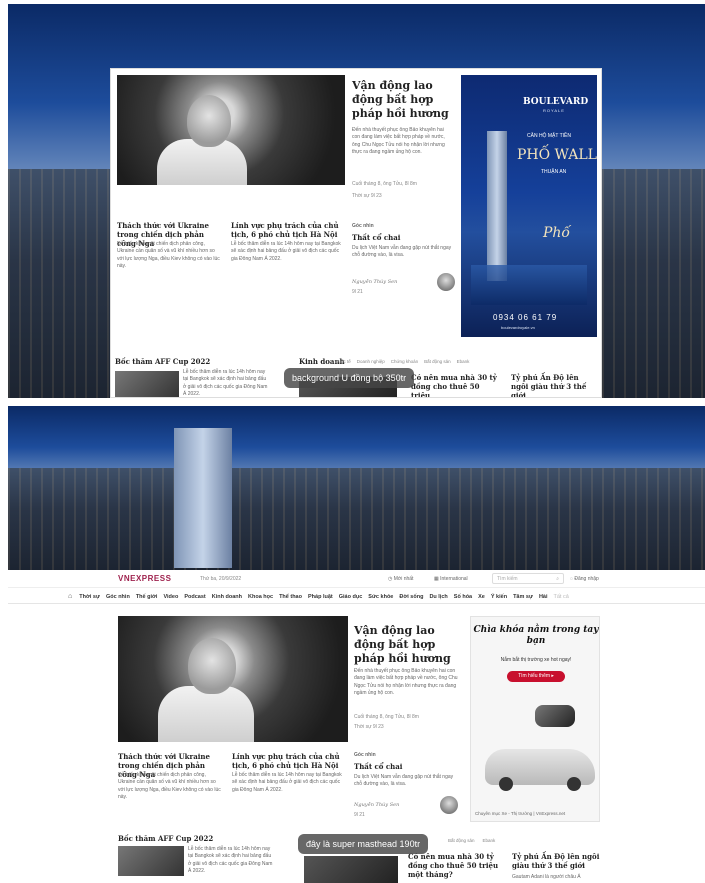 Image resolution: width=705 pixels, height=883 pixels. Describe the element at coordinates (497, 206) in the screenshot. I see `tower-image` at that location.